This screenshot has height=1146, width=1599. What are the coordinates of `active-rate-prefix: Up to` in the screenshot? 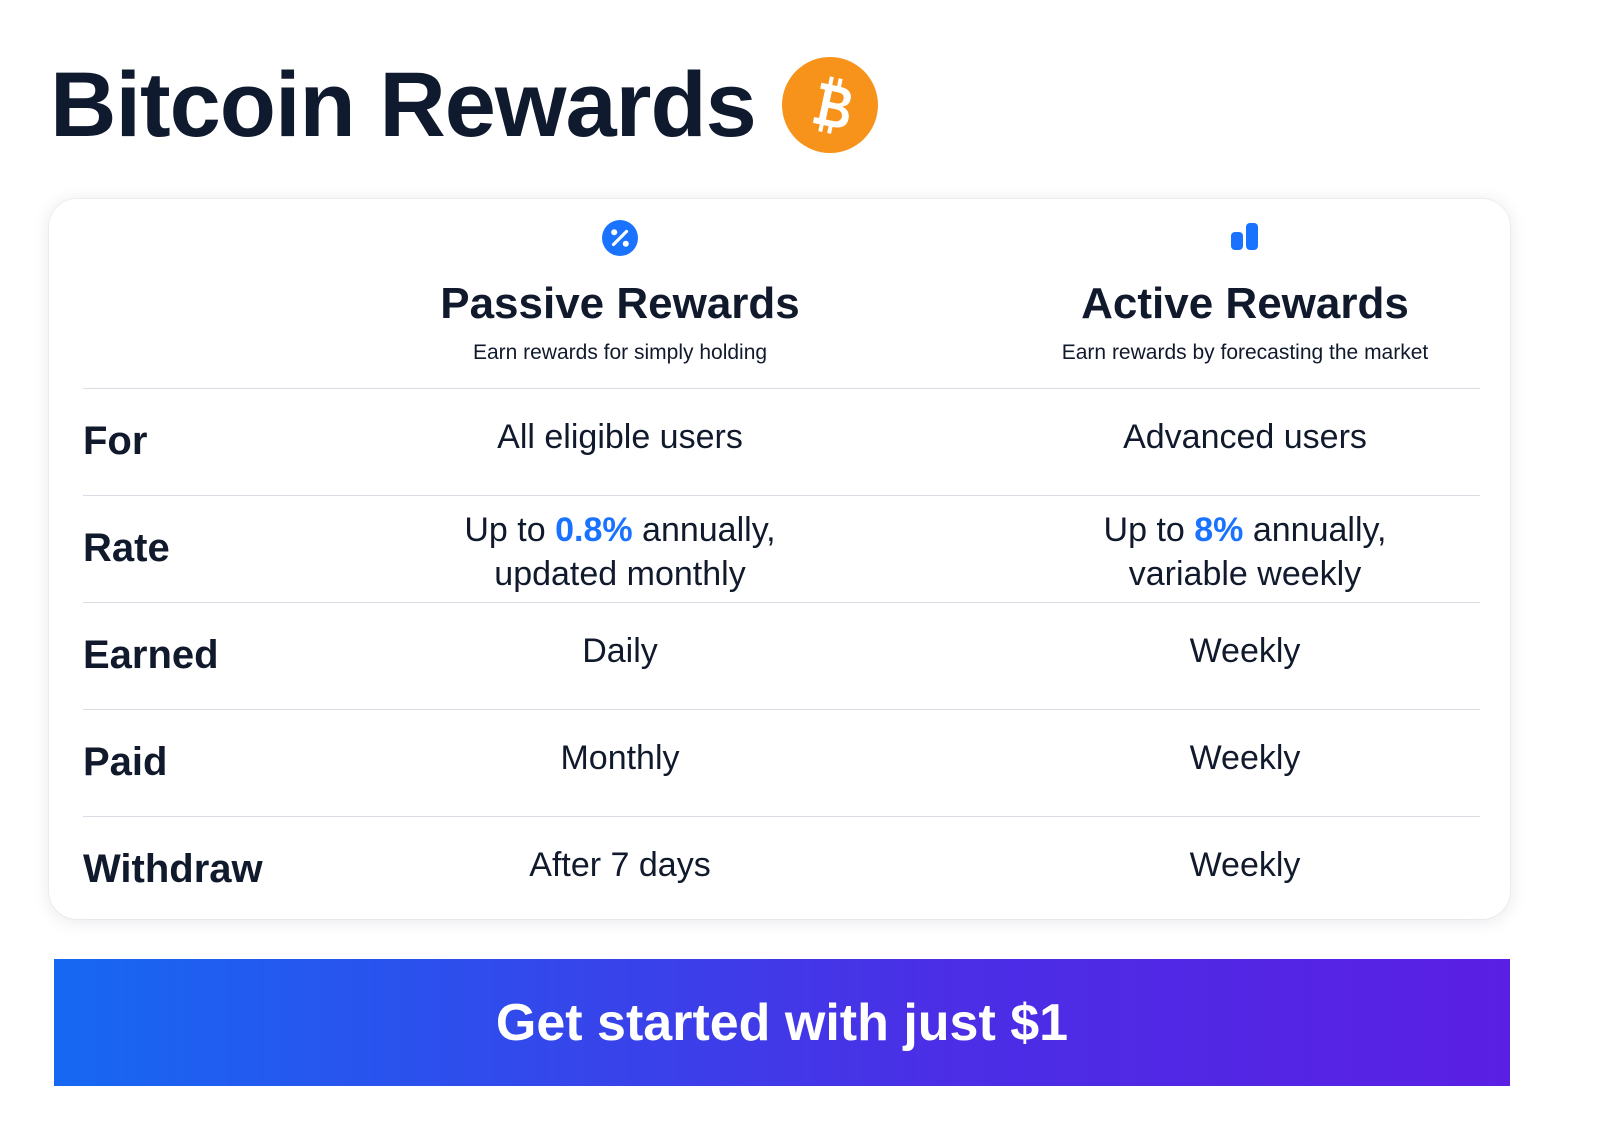 It's located at (1149, 530).